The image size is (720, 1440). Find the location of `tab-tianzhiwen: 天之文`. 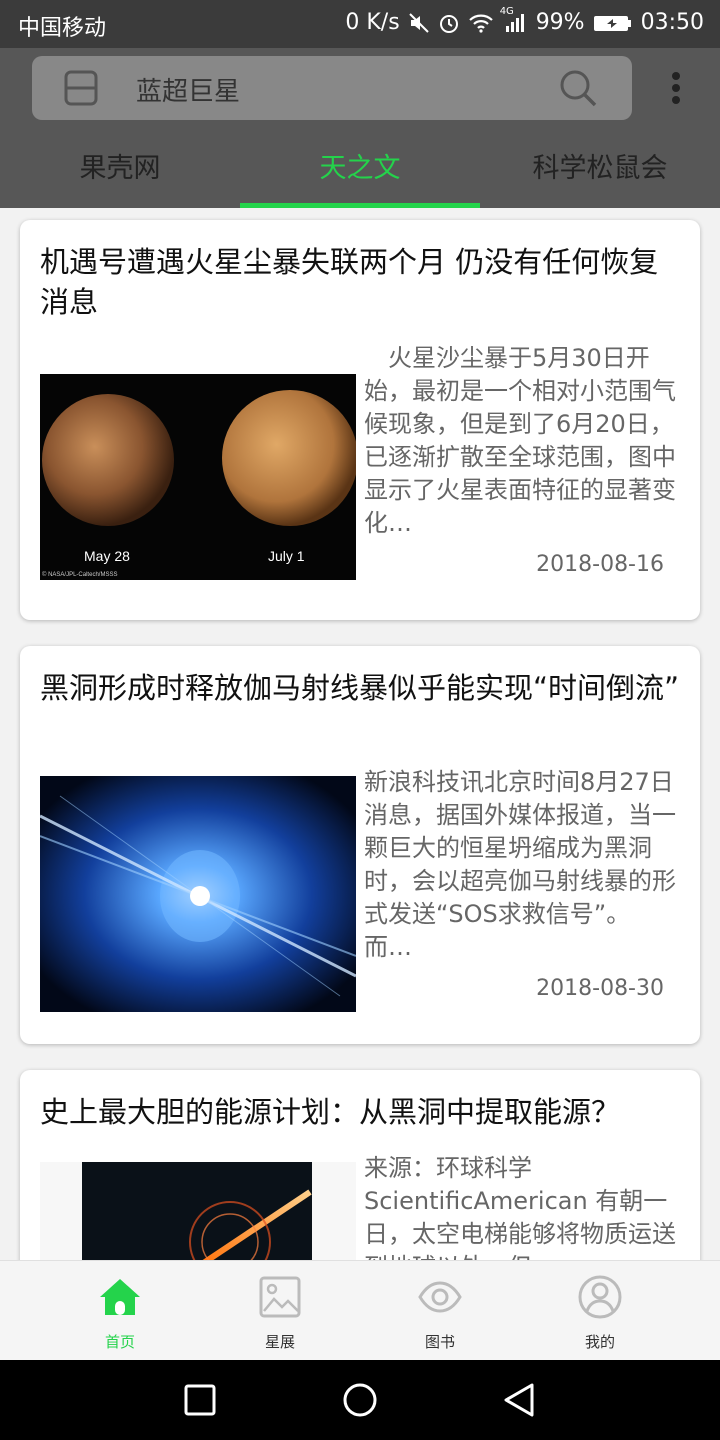

tab-tianzhiwen: 天之文 is located at coordinates (360, 174).